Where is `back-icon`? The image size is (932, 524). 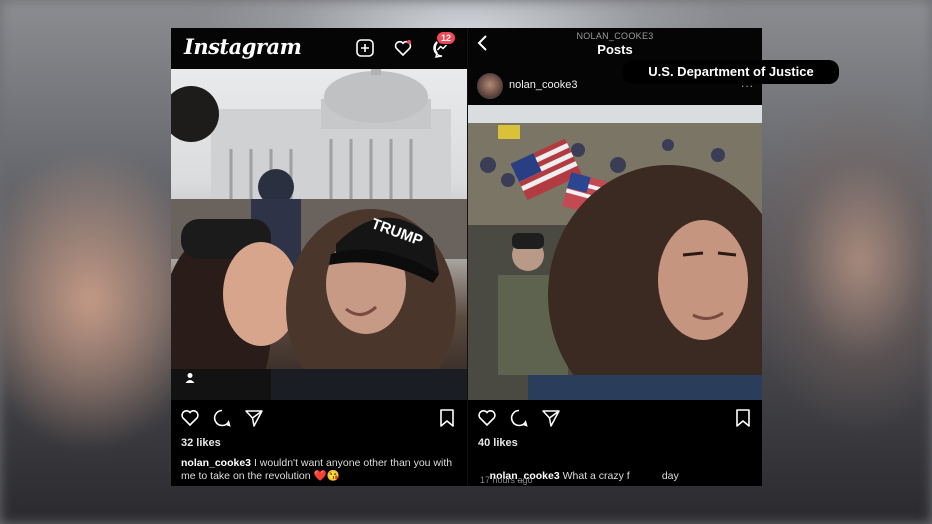
back-icon is located at coordinates (483, 43).